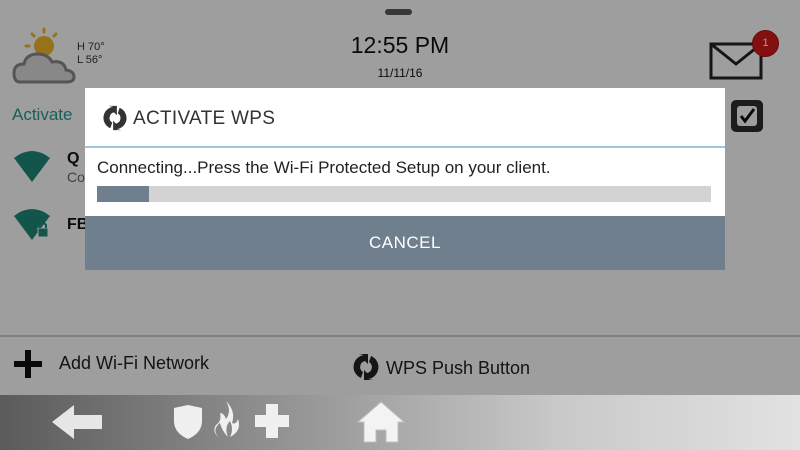 Image resolution: width=800 pixels, height=450 pixels. What do you see at coordinates (77, 422) in the screenshot?
I see `back-arrow-icon` at bounding box center [77, 422].